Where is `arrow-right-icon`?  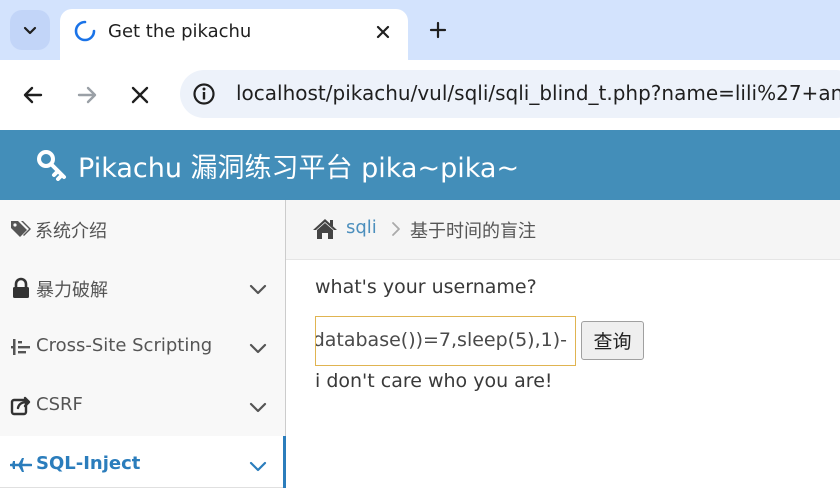
arrow-right-icon is located at coordinates (87, 95).